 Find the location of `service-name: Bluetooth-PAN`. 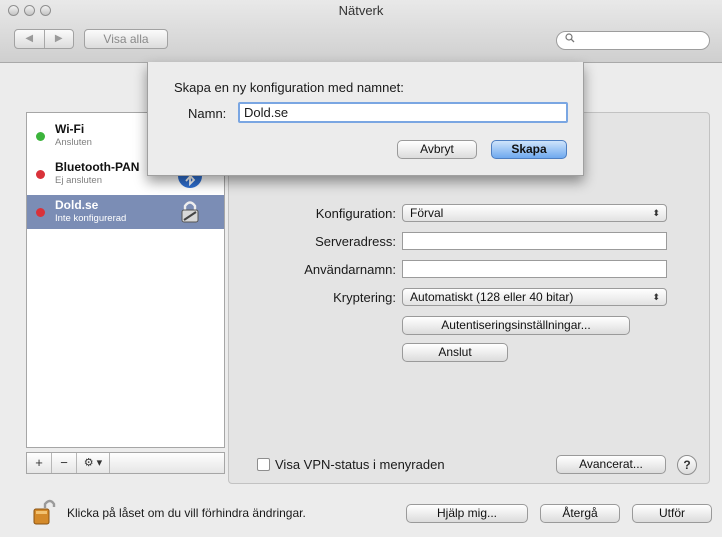

service-name: Bluetooth-PAN is located at coordinates (97, 167).